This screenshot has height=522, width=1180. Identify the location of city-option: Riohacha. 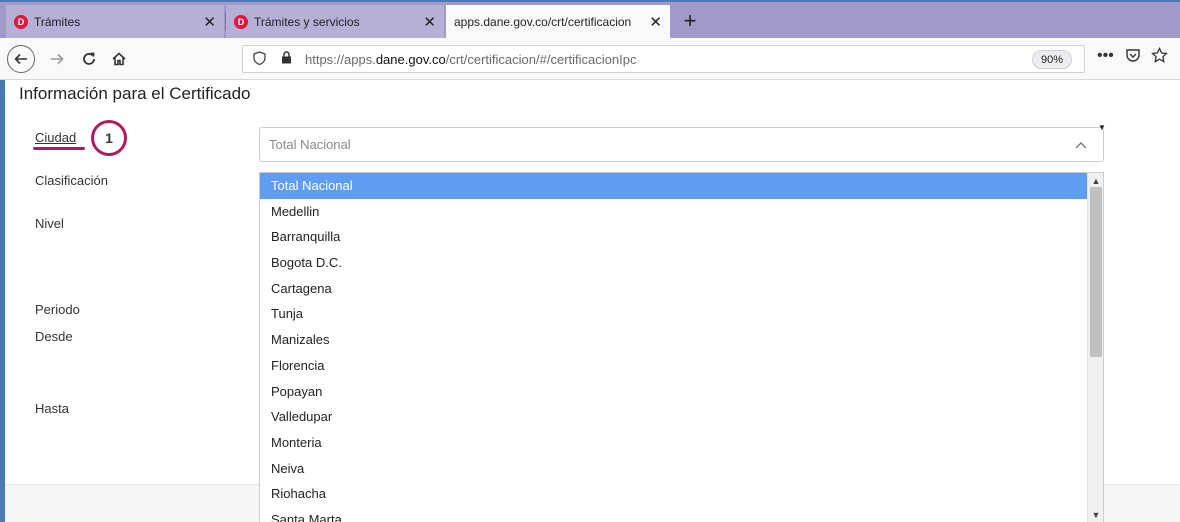
(674, 494).